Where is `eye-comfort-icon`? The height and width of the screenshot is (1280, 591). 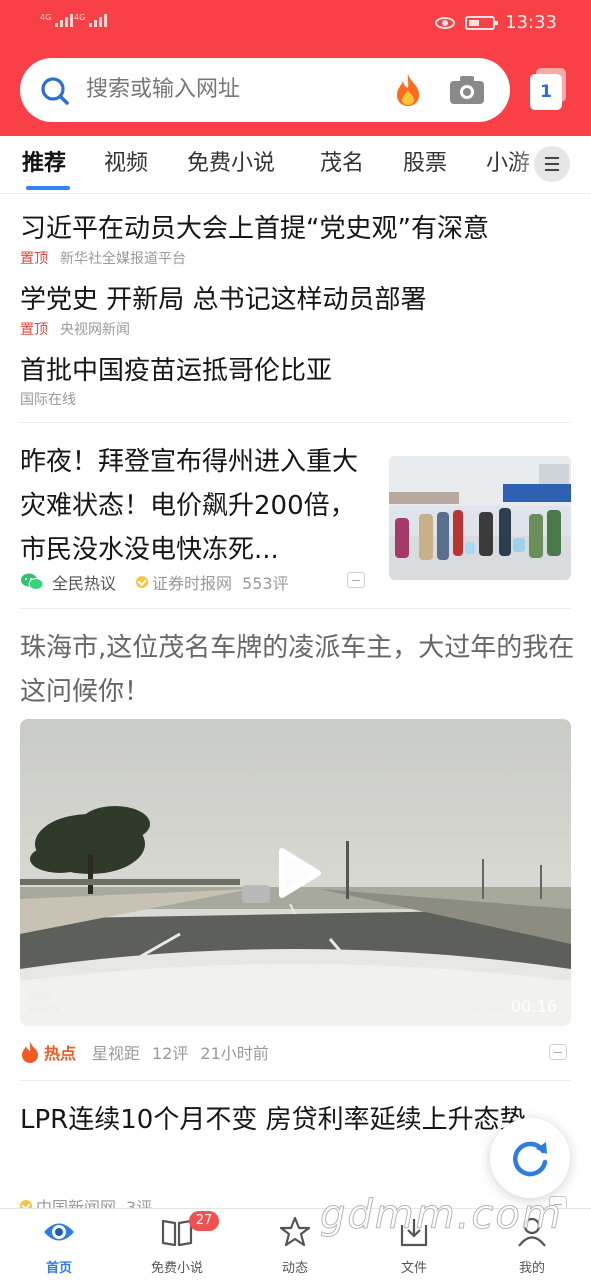 eye-comfort-icon is located at coordinates (445, 22).